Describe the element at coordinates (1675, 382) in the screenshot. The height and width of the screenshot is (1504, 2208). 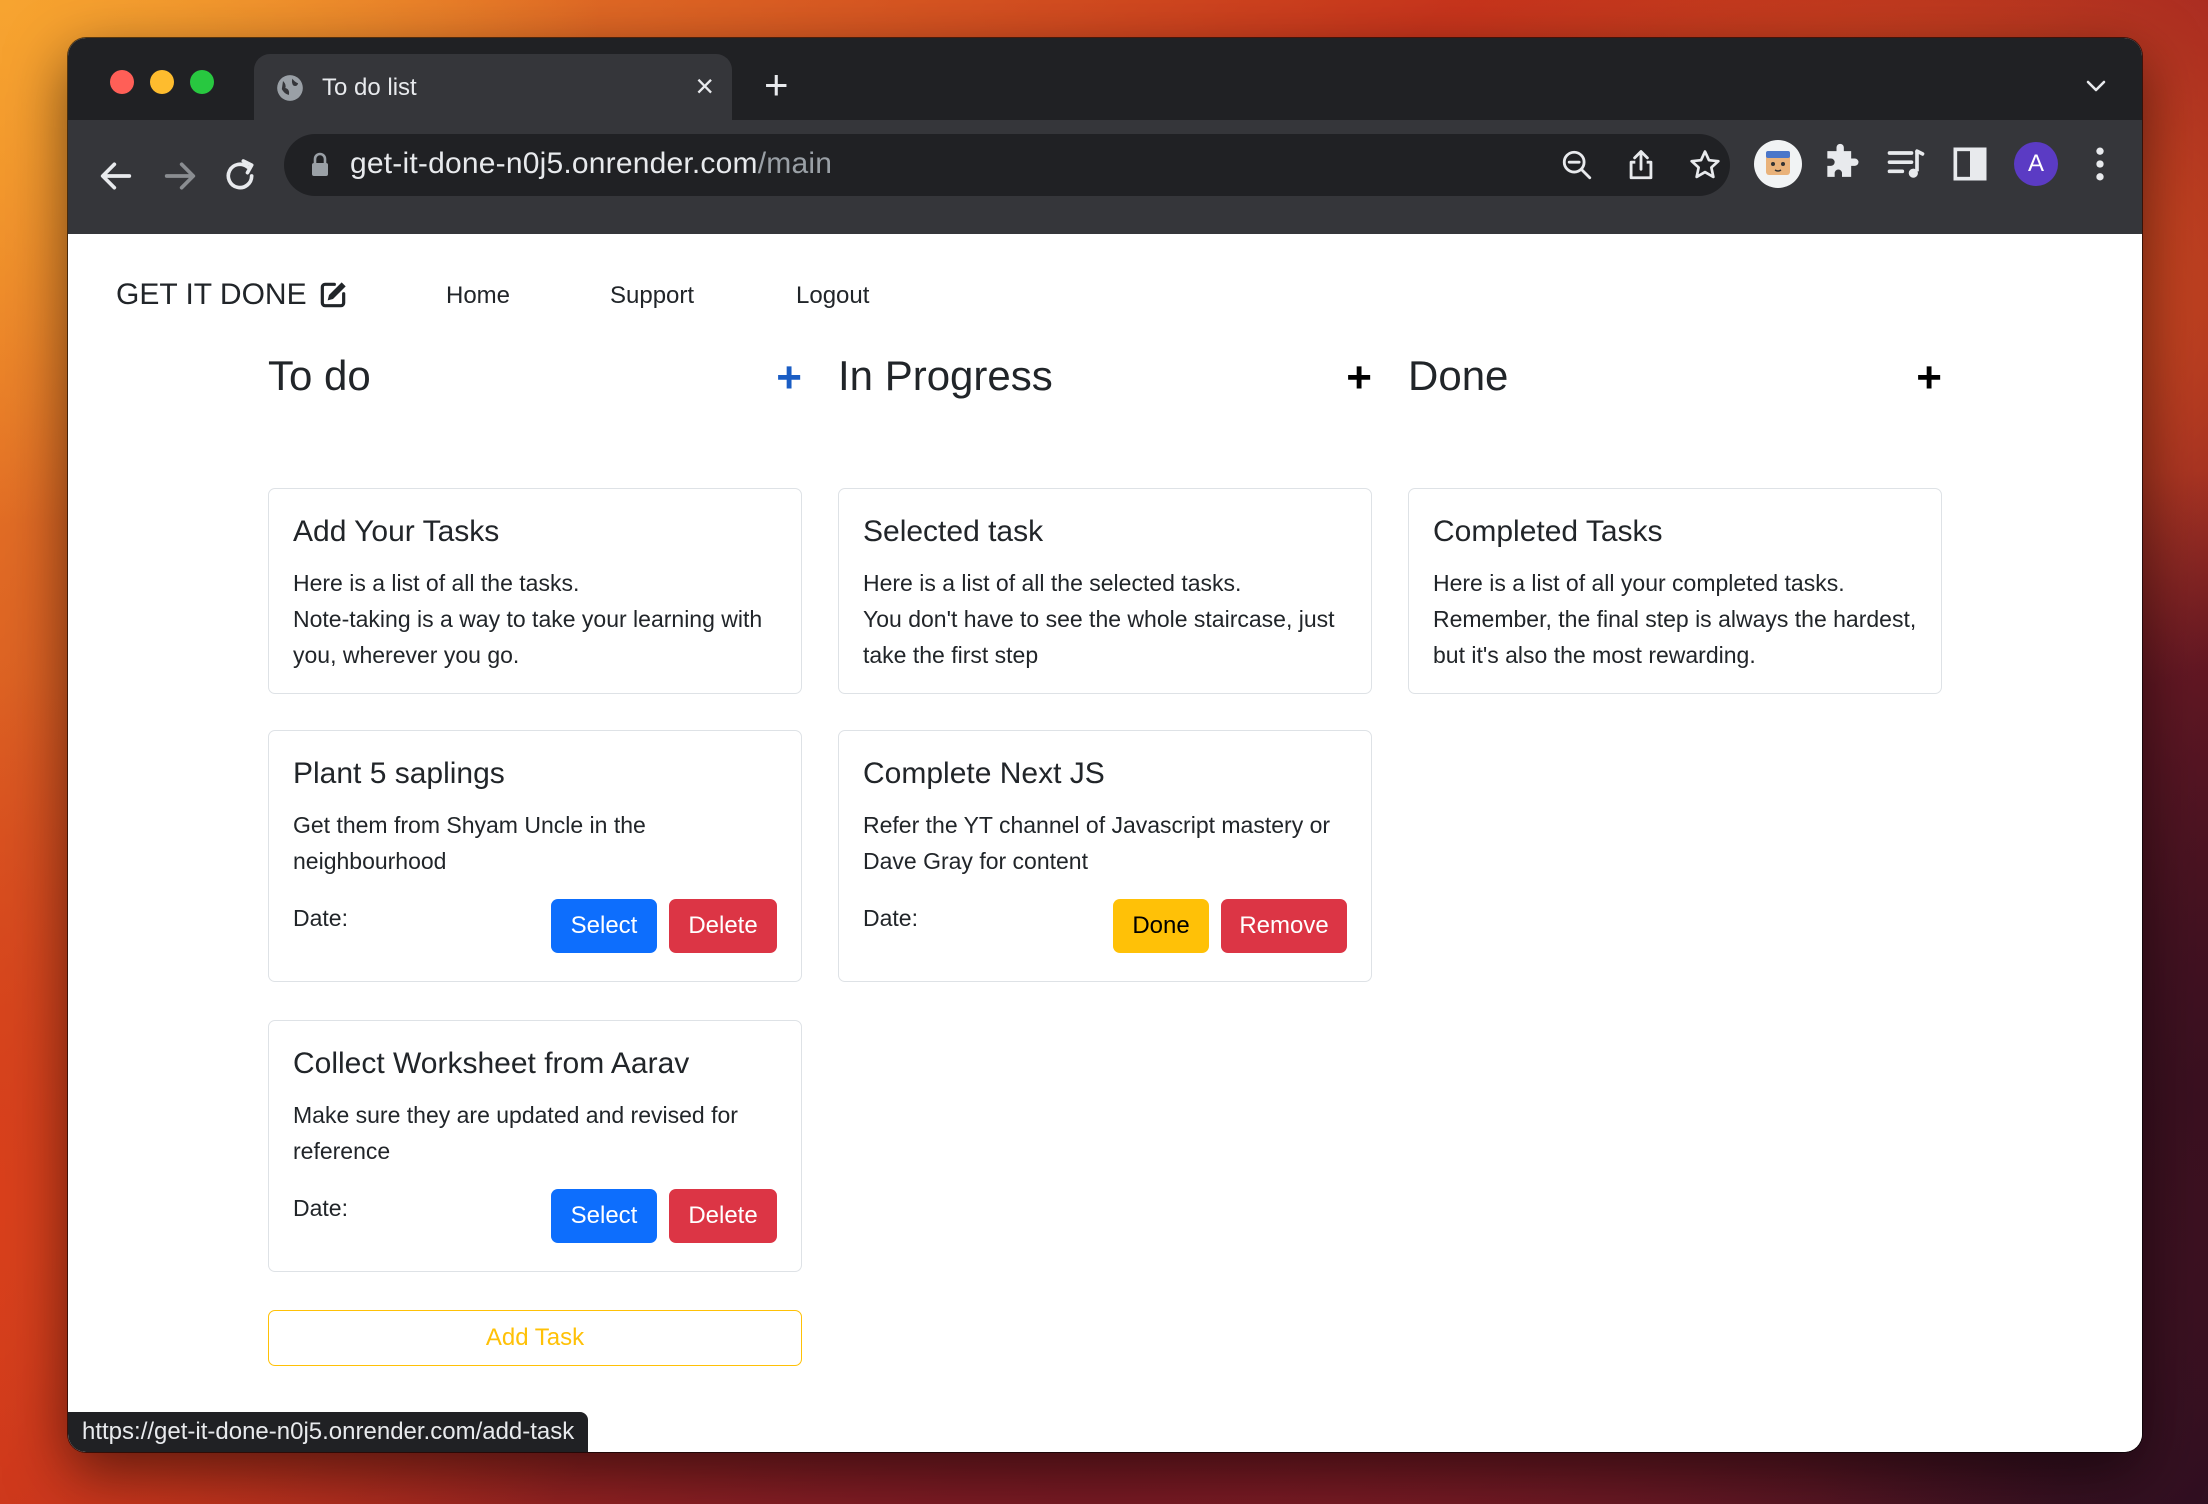
I see `column-header-done: Done +` at that location.